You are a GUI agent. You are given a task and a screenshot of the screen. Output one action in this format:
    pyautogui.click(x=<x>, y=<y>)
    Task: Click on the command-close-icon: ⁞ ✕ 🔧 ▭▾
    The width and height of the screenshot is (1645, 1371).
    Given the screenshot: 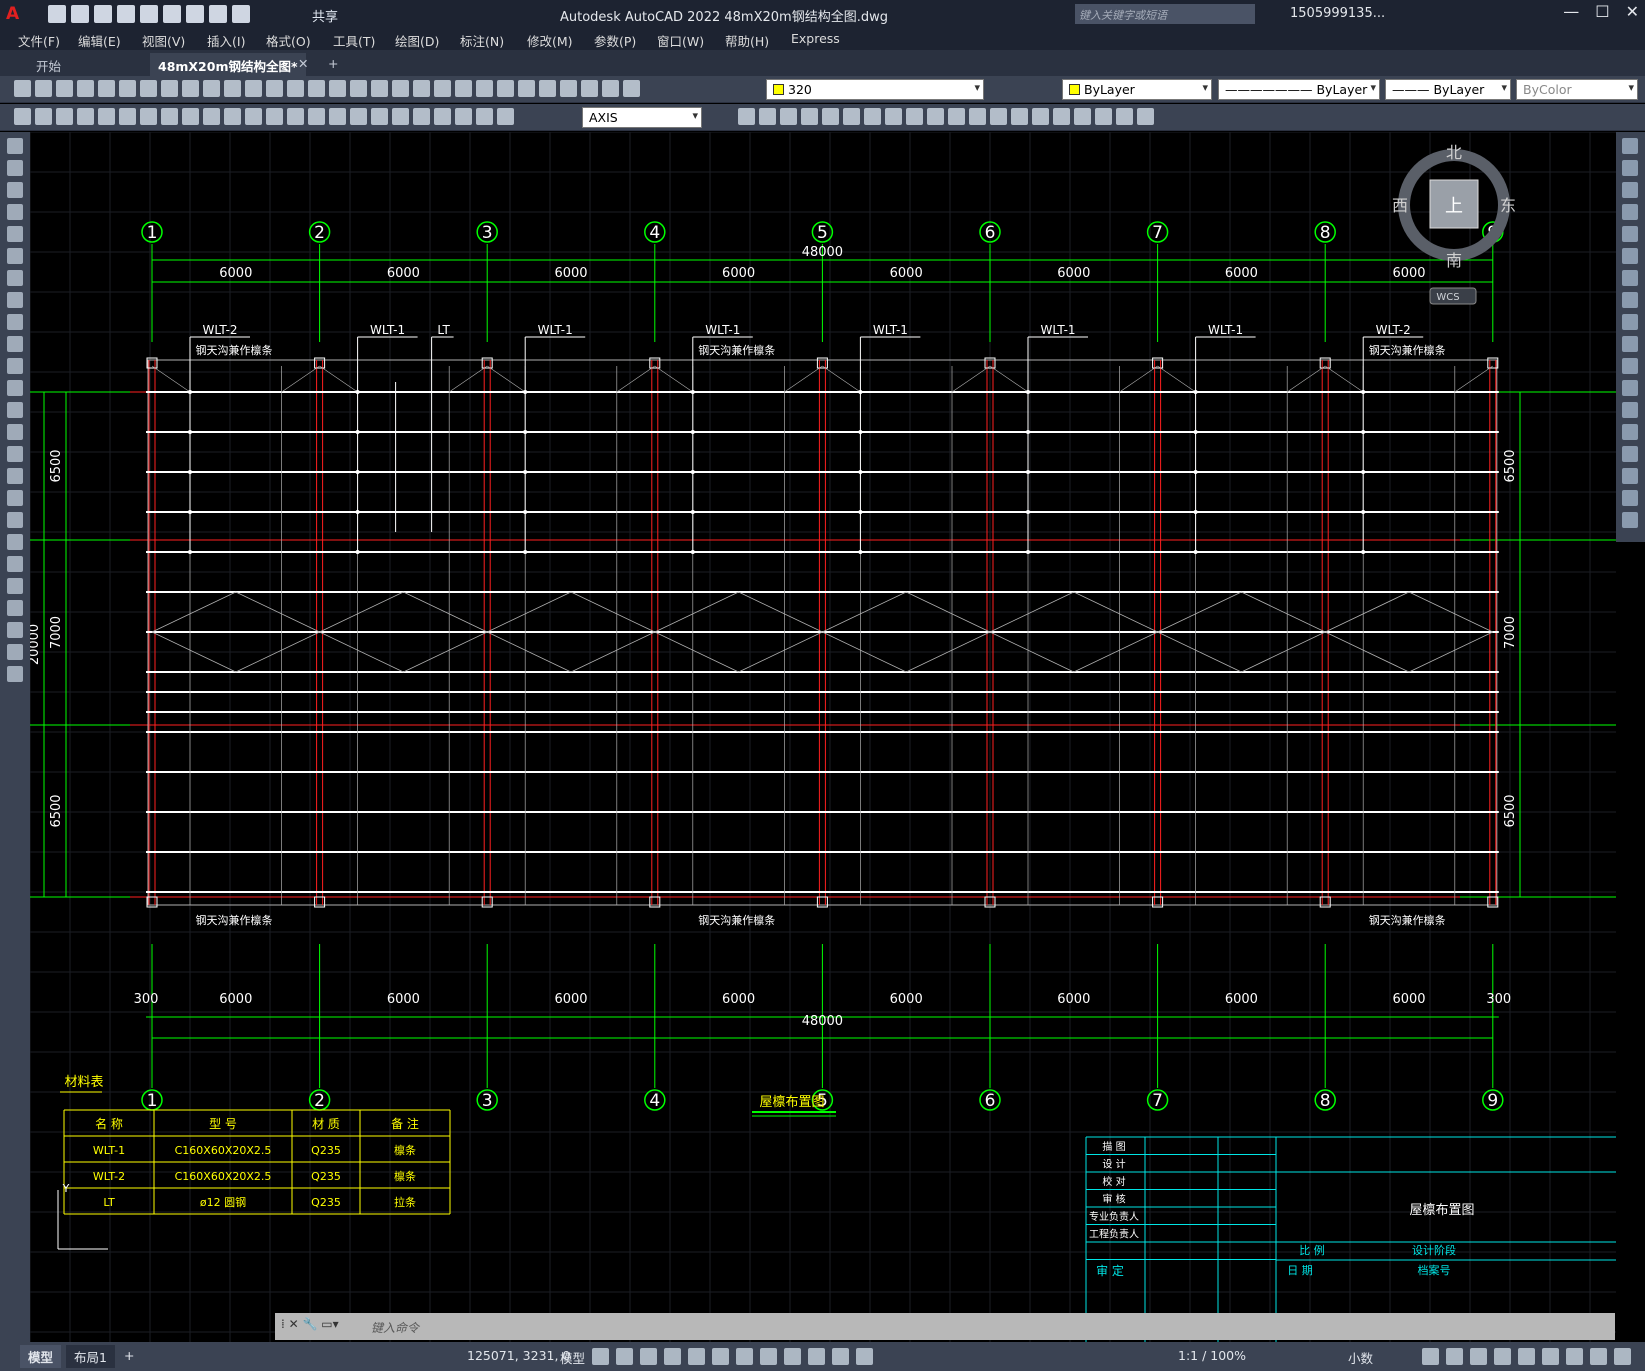 What is the action you would take?
    pyautogui.click(x=310, y=1324)
    